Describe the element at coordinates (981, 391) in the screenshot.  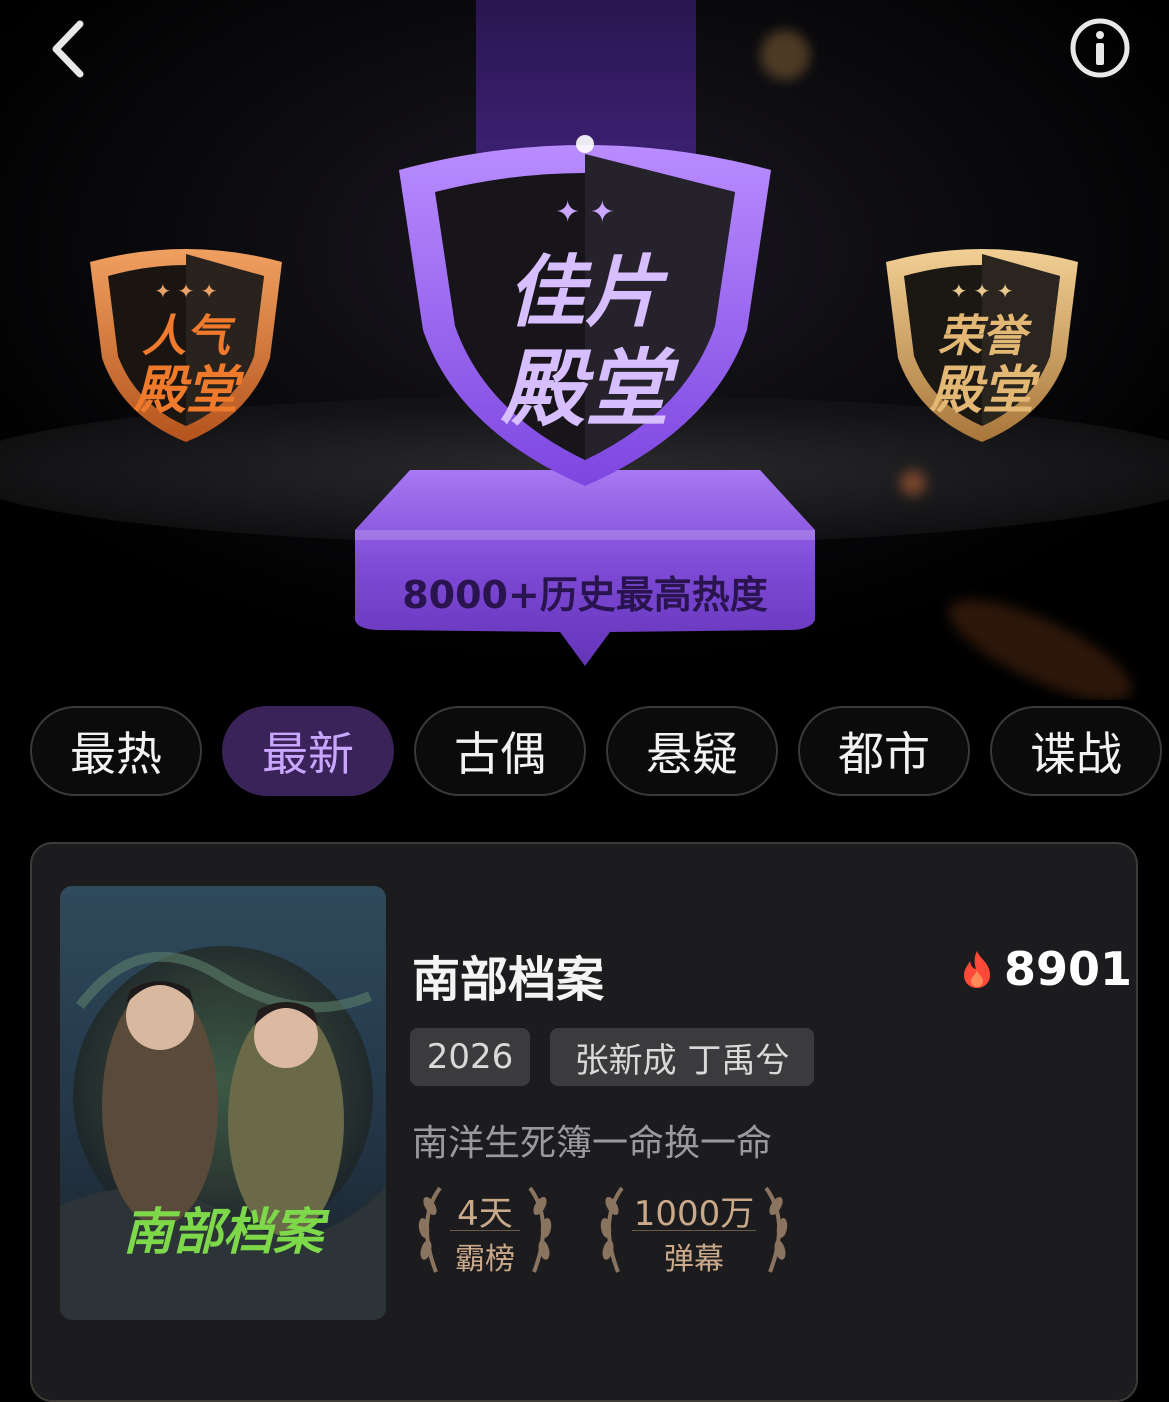
I see `right-badge-line2: 殿堂` at that location.